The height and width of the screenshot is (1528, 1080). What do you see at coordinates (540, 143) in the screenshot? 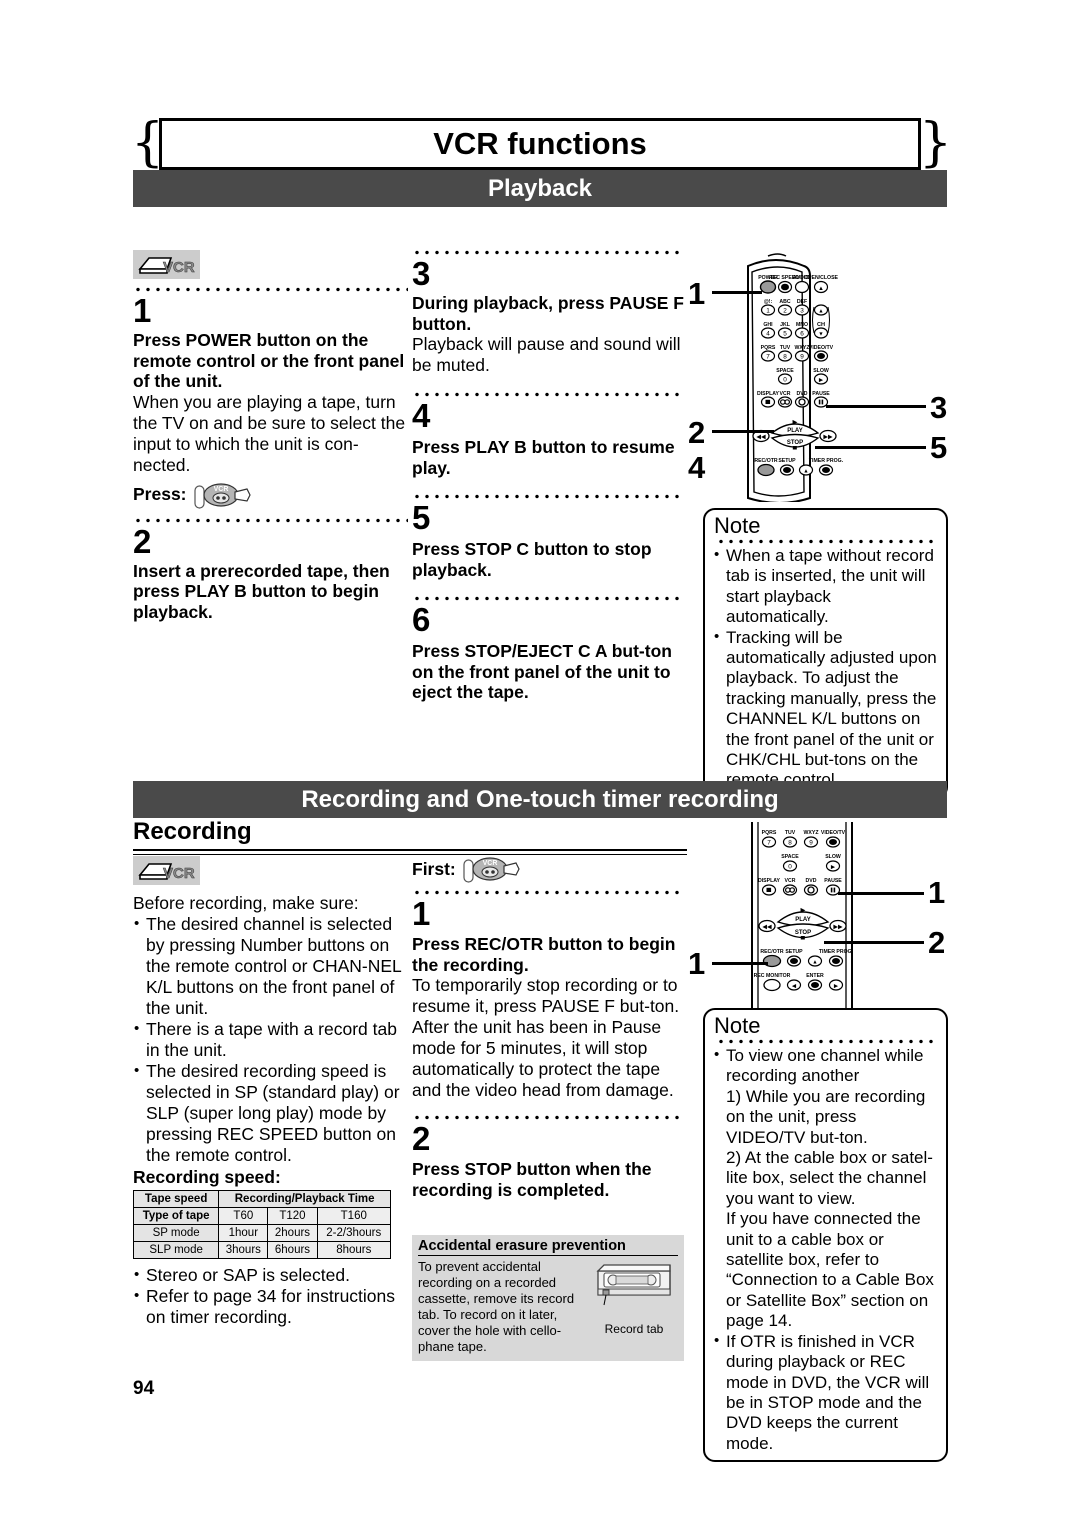
I see `page-title: VCR functions` at bounding box center [540, 143].